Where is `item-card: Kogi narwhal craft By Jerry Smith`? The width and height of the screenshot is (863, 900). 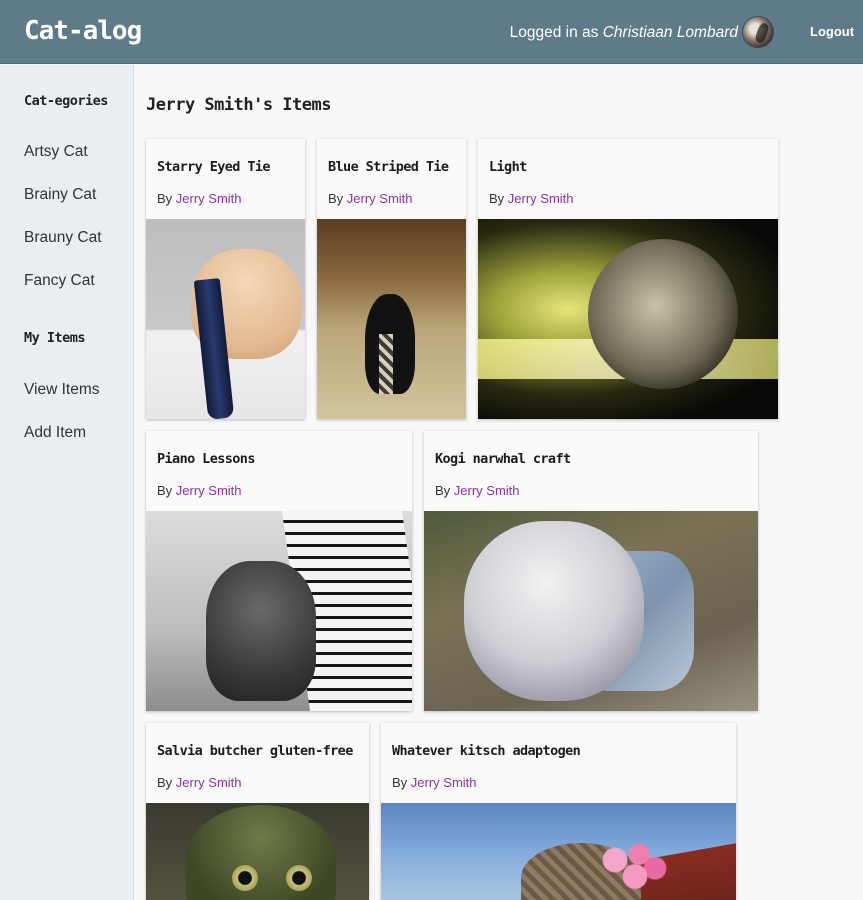
item-card: Kogi narwhal craft By Jerry Smith is located at coordinates (591, 571).